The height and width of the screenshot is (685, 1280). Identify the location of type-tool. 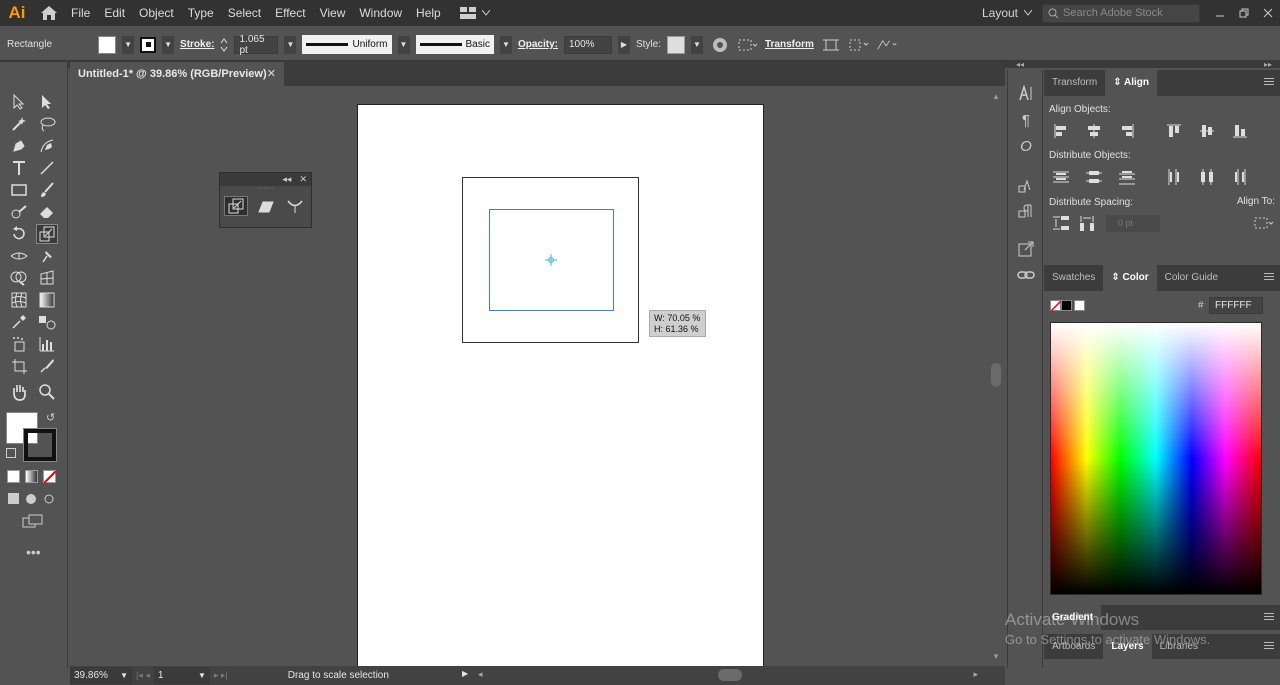
(19, 168).